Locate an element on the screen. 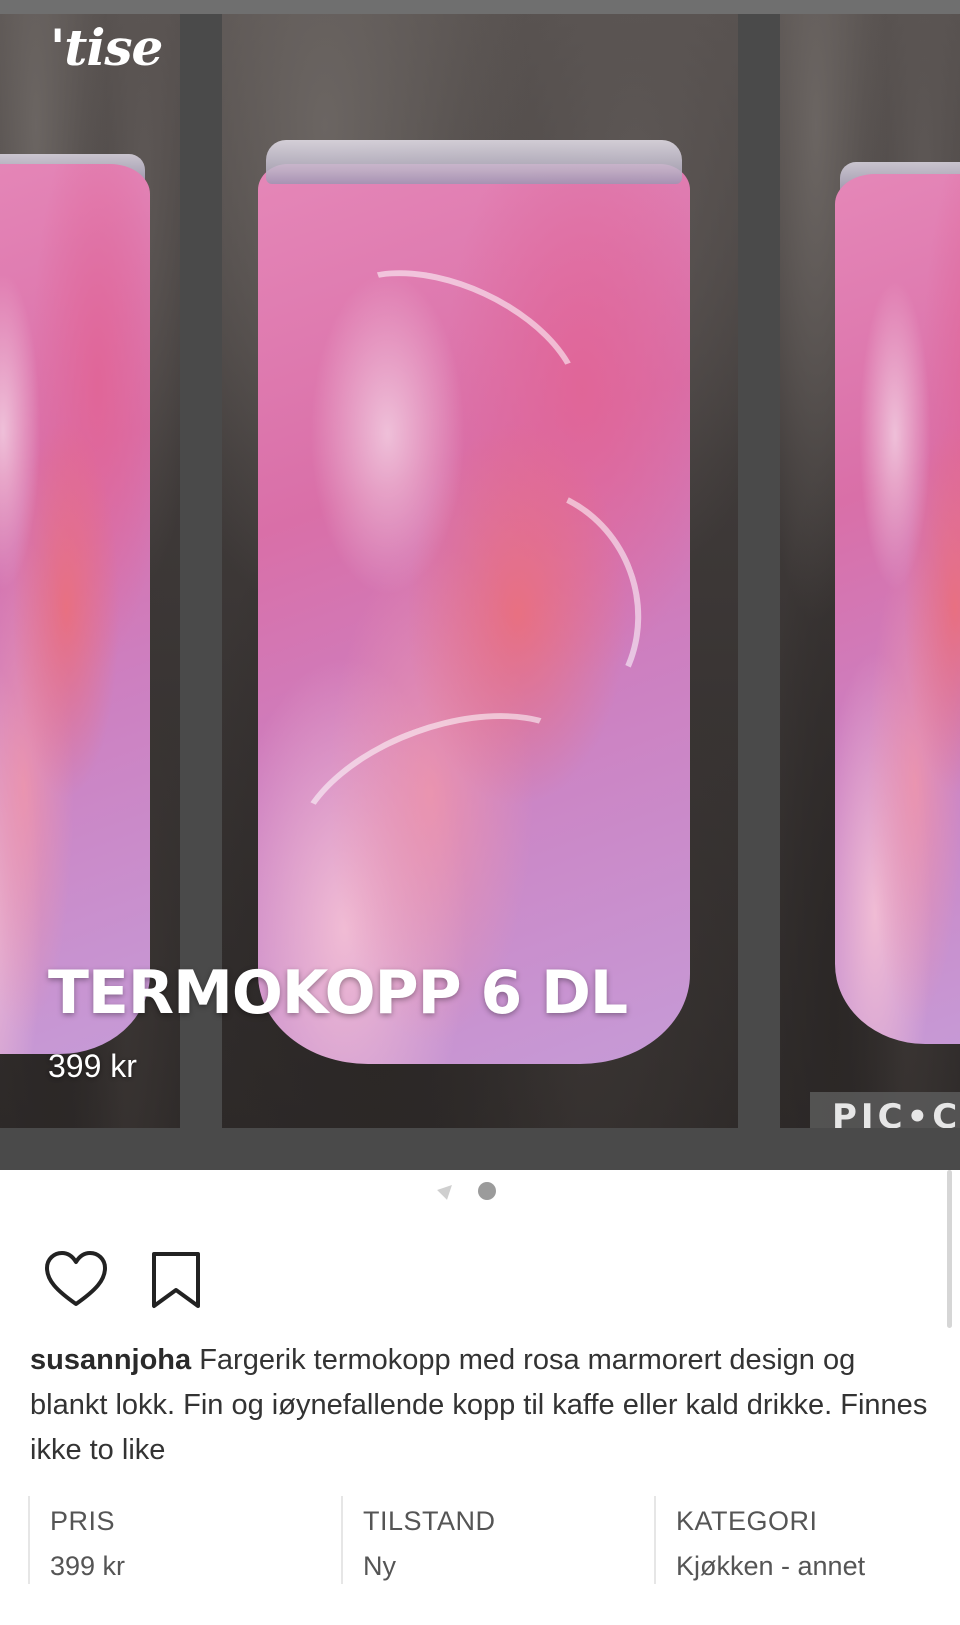 The image size is (960, 1625). location-arrow-icon is located at coordinates (447, 1190).